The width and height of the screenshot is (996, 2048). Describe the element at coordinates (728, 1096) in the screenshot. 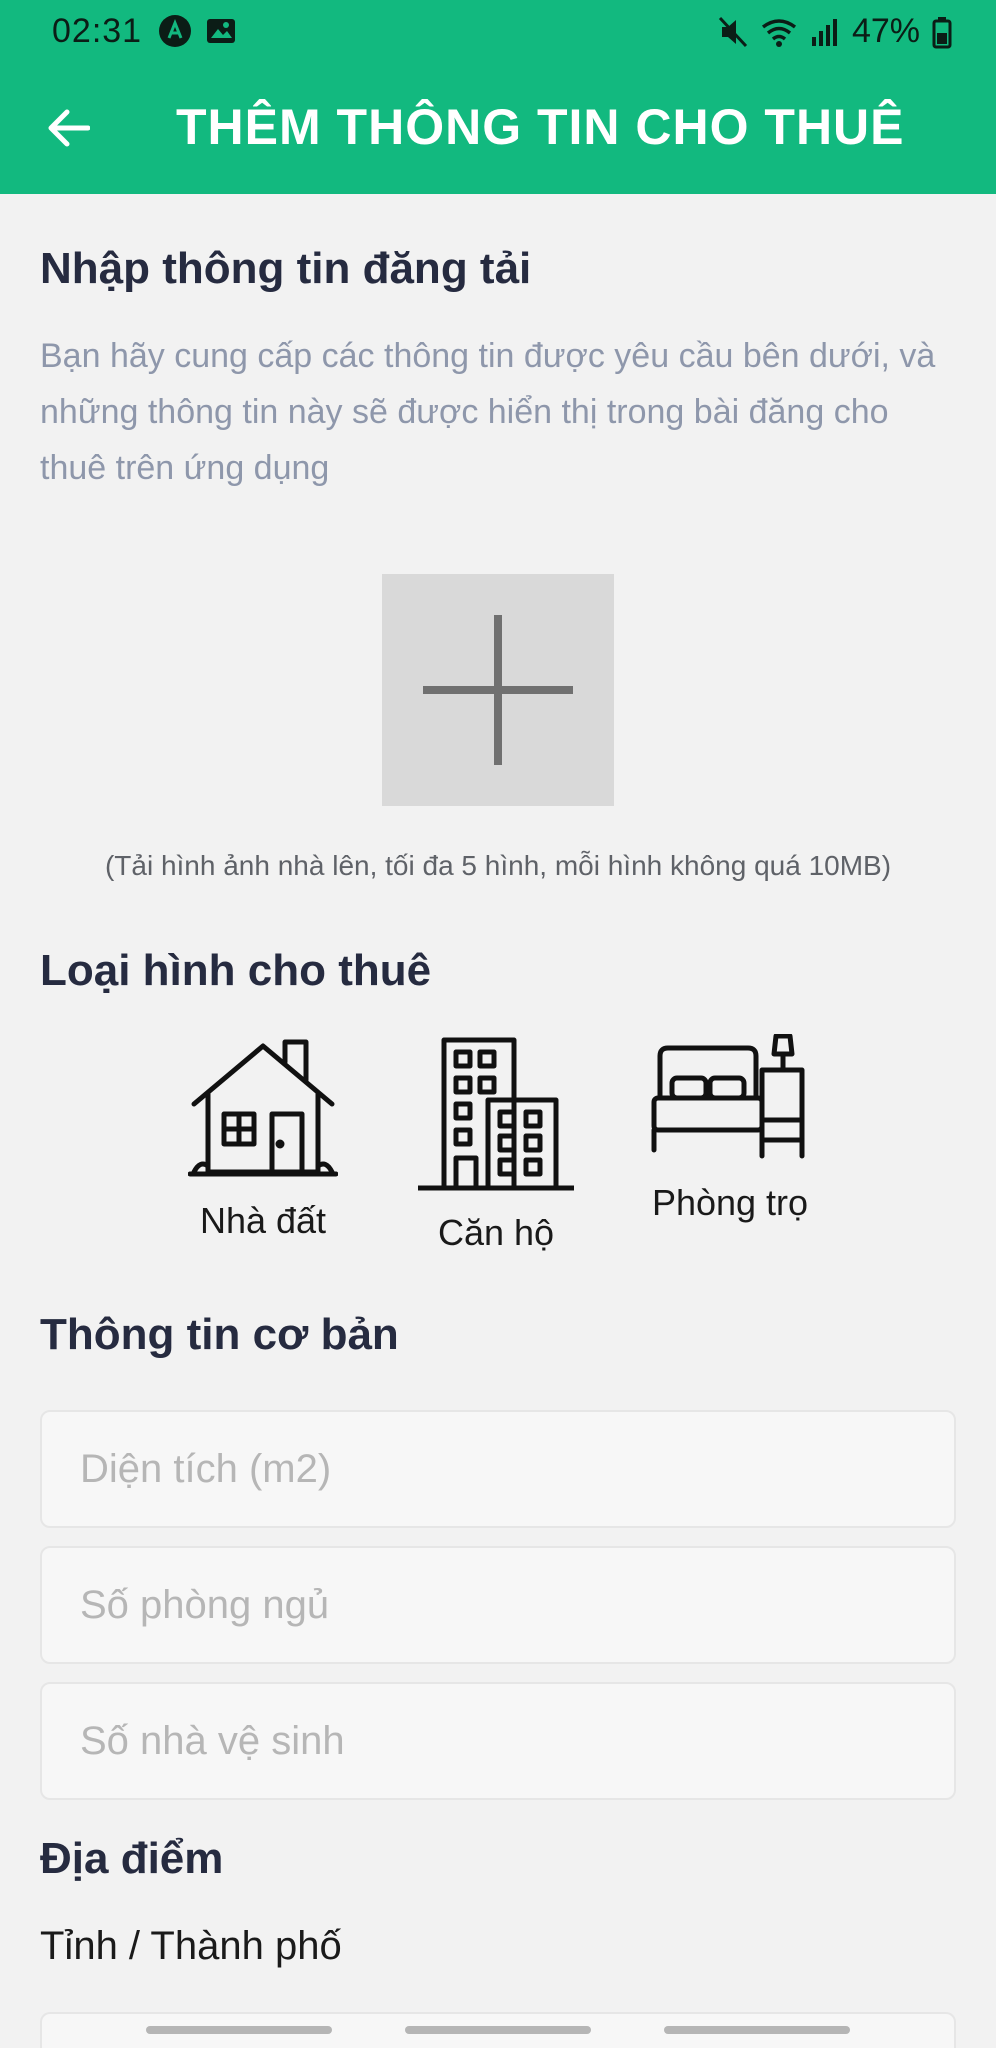

I see `bedroom-icon` at that location.